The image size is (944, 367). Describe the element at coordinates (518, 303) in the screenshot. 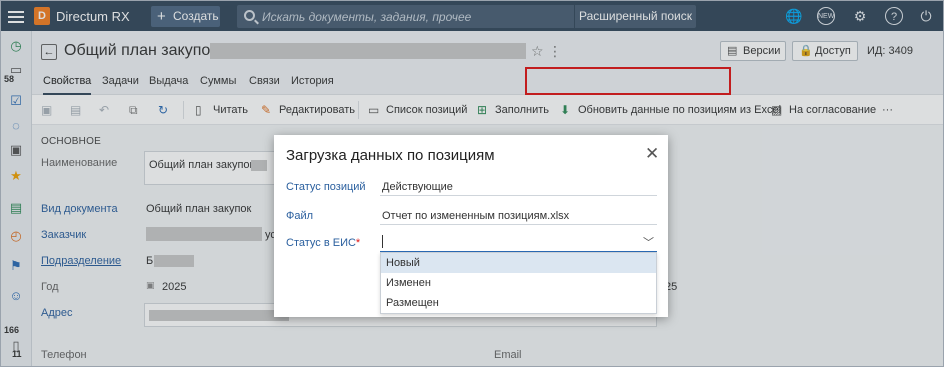

I see `option-published: Размещен` at that location.